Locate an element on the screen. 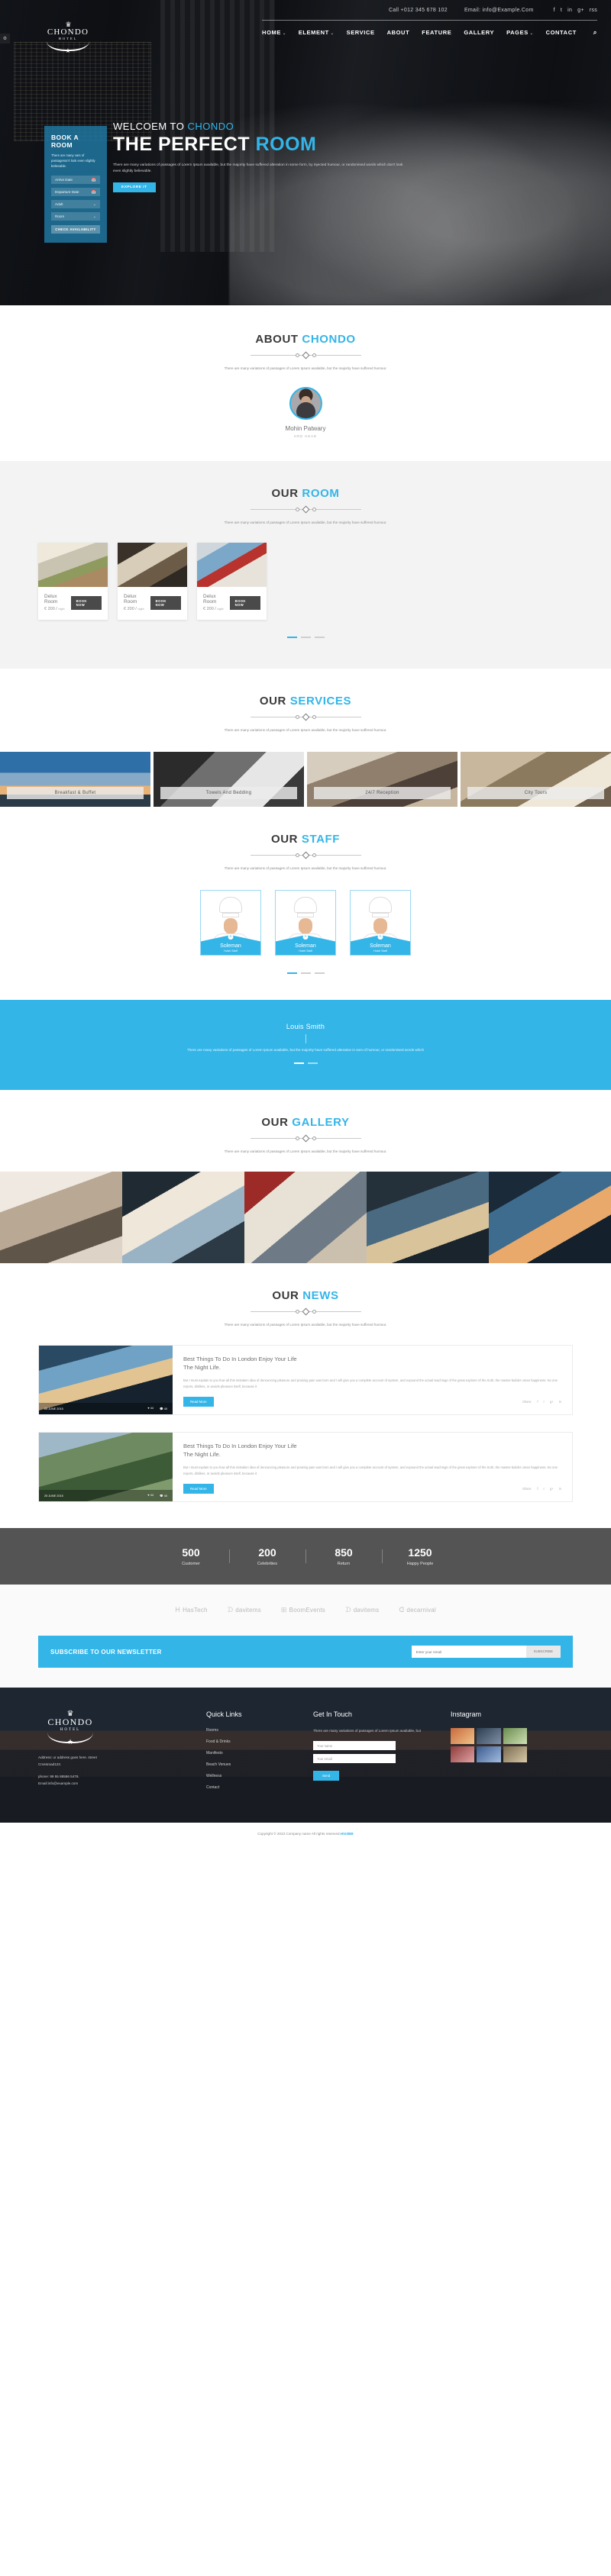  footer-link-food-drinks: Food & Drinks is located at coordinates (252, 1742).